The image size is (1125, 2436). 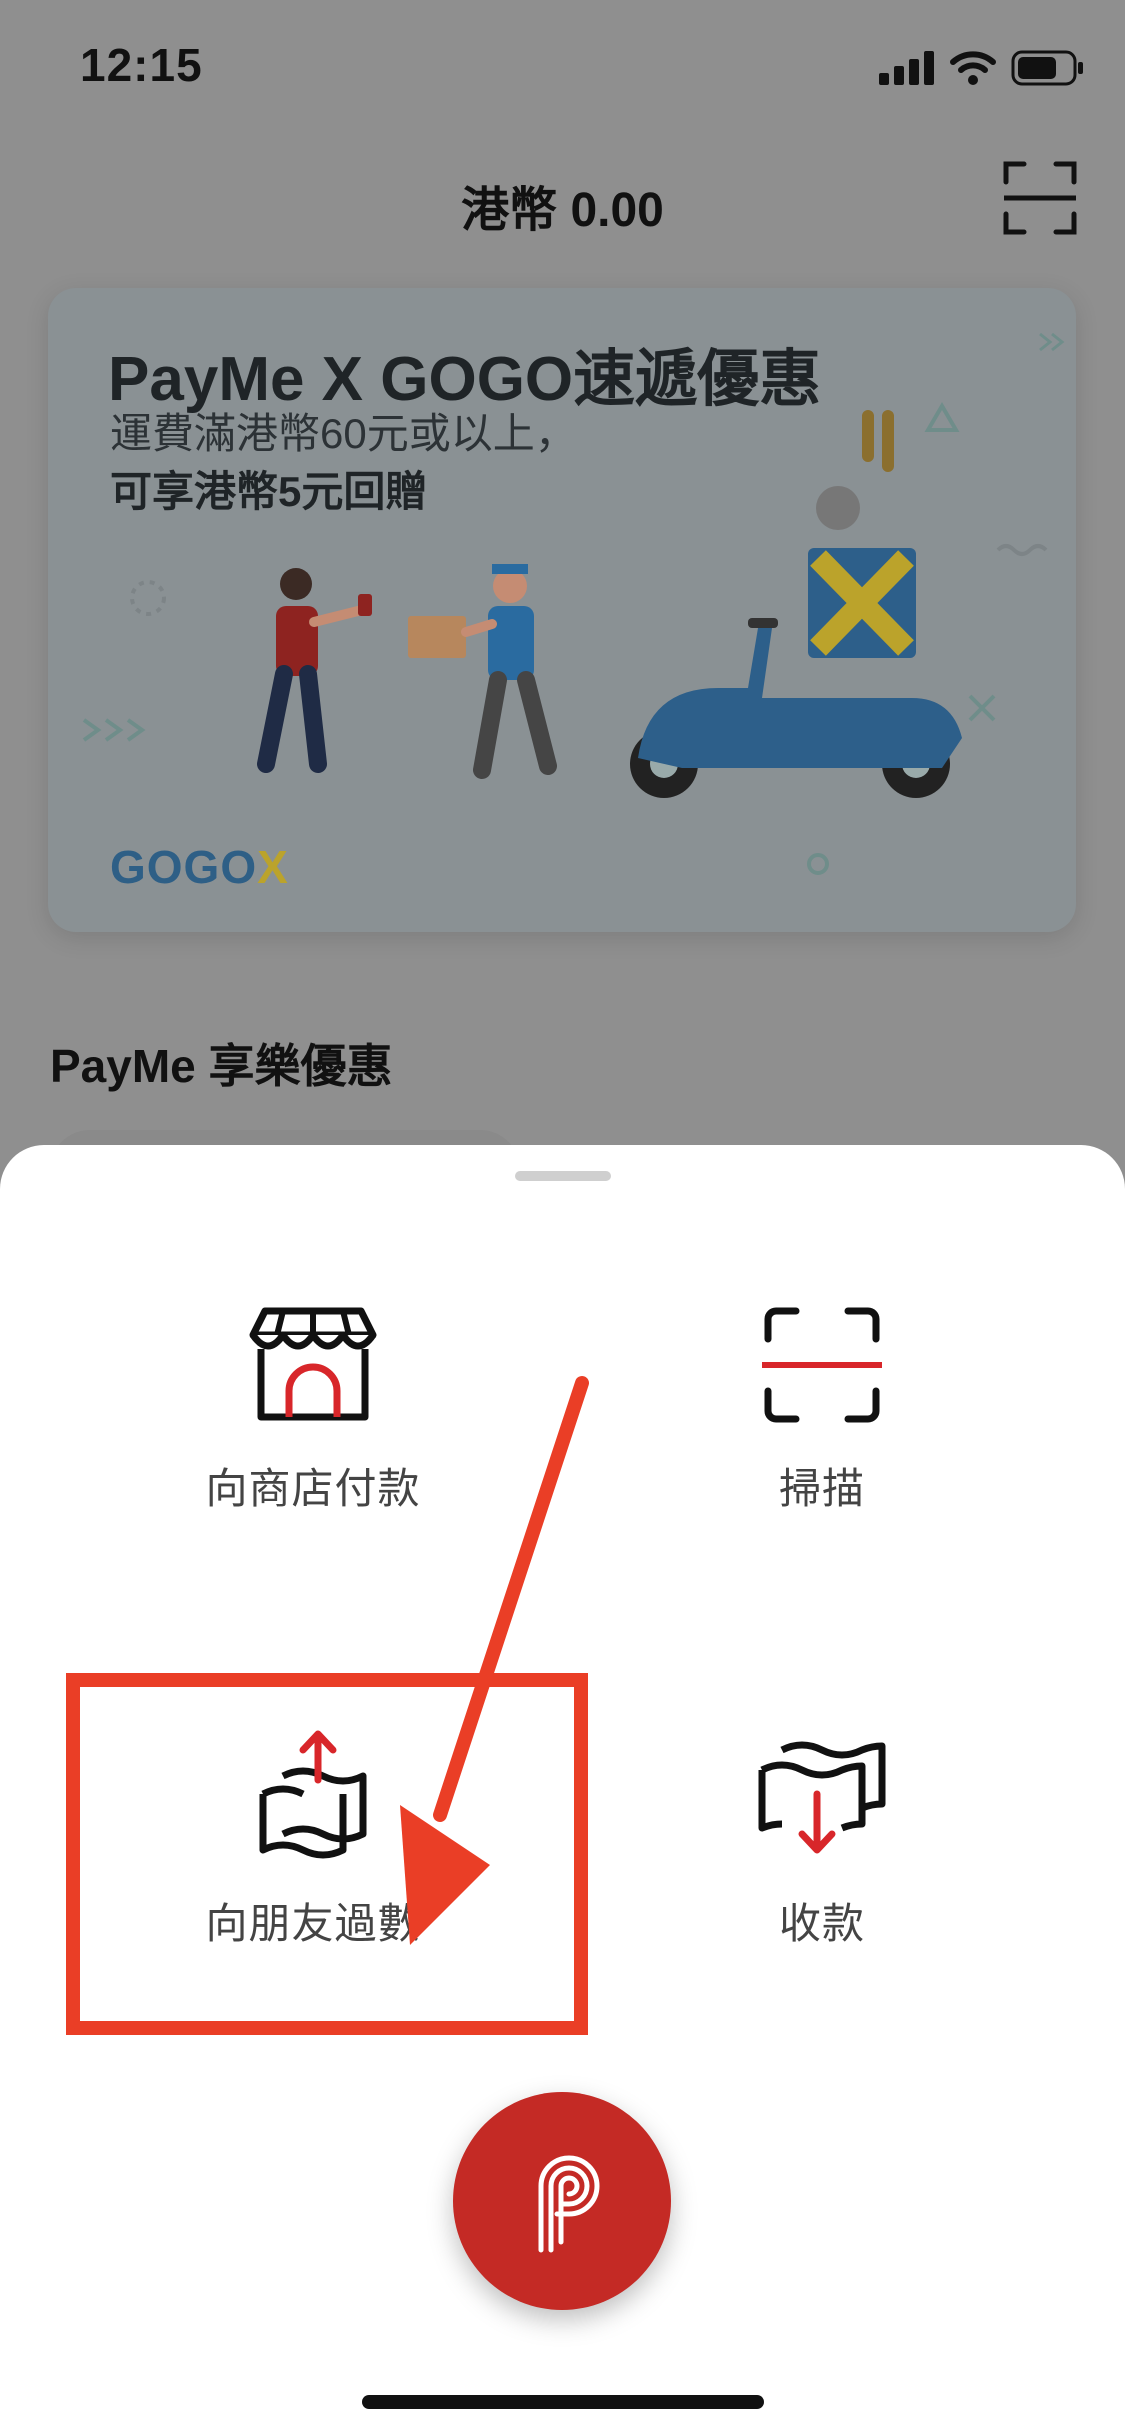 I want to click on scan-label: 掃描, so click(x=821, y=1488).